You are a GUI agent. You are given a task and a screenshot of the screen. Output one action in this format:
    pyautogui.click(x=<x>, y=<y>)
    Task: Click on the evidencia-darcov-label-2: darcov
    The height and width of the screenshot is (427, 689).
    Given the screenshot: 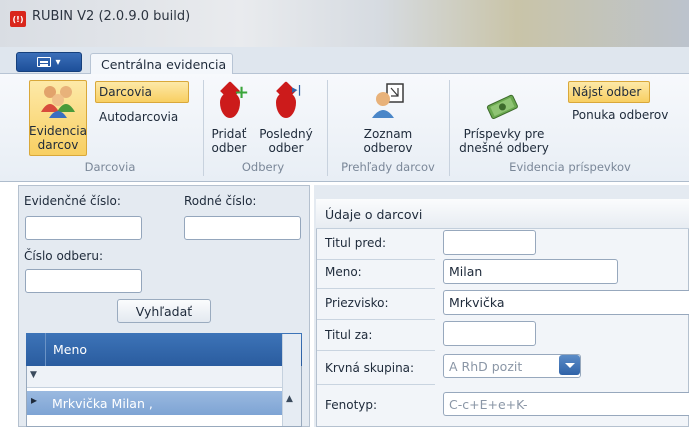 What is the action you would take?
    pyautogui.click(x=58, y=145)
    